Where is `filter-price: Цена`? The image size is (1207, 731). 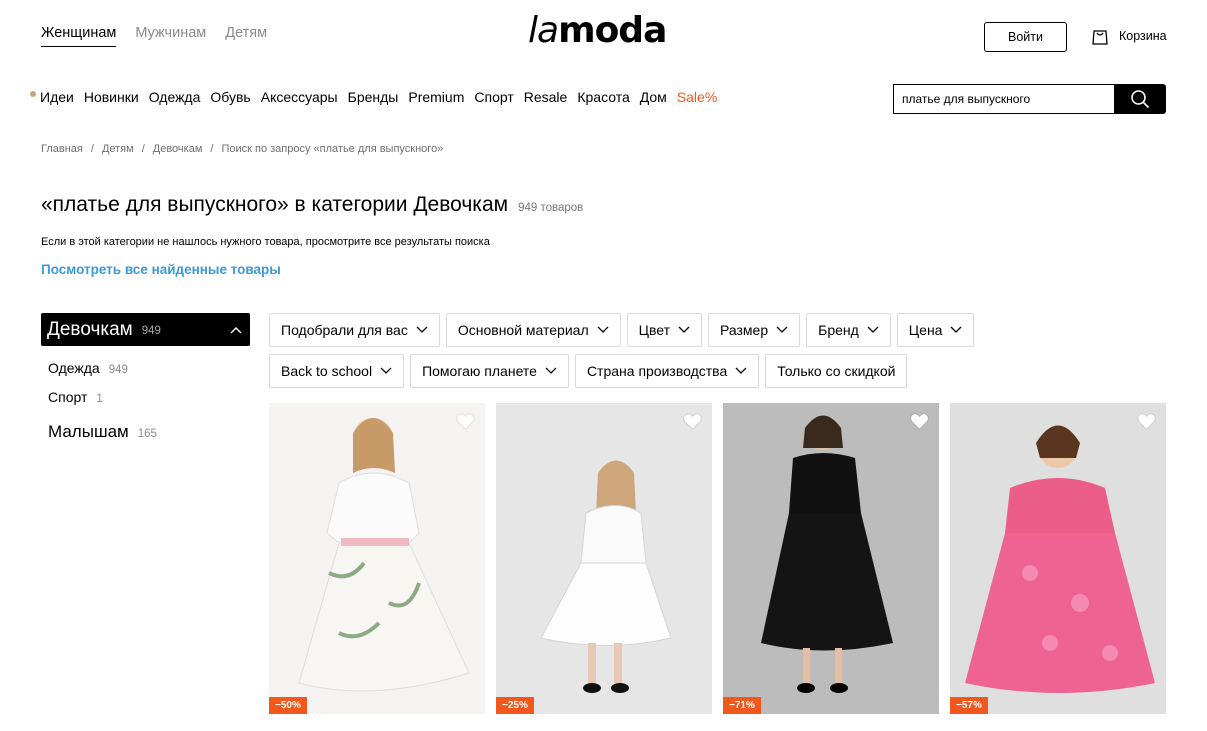 filter-price: Цена is located at coordinates (935, 330).